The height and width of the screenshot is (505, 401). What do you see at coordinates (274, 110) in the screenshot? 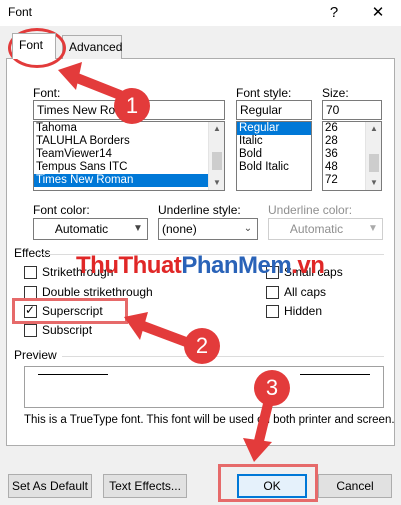
I see `font-style-input: Regular` at bounding box center [274, 110].